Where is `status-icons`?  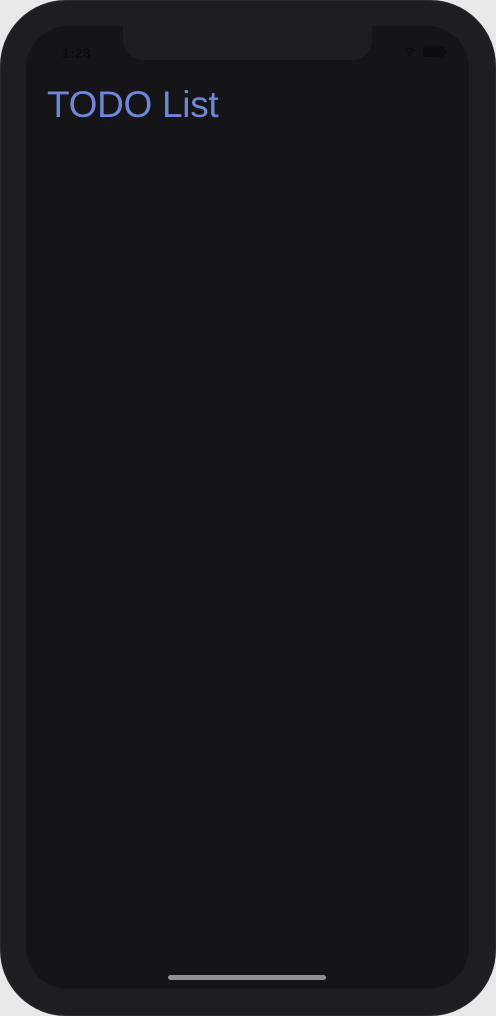
status-icons is located at coordinates (424, 51).